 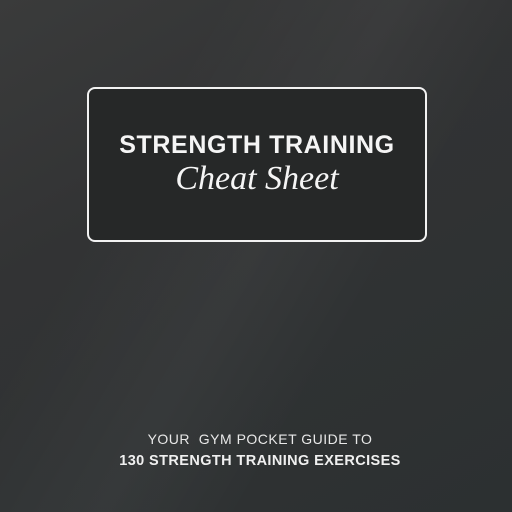 I want to click on cover-title: STRENGTH TRAINING, so click(x=257, y=145).